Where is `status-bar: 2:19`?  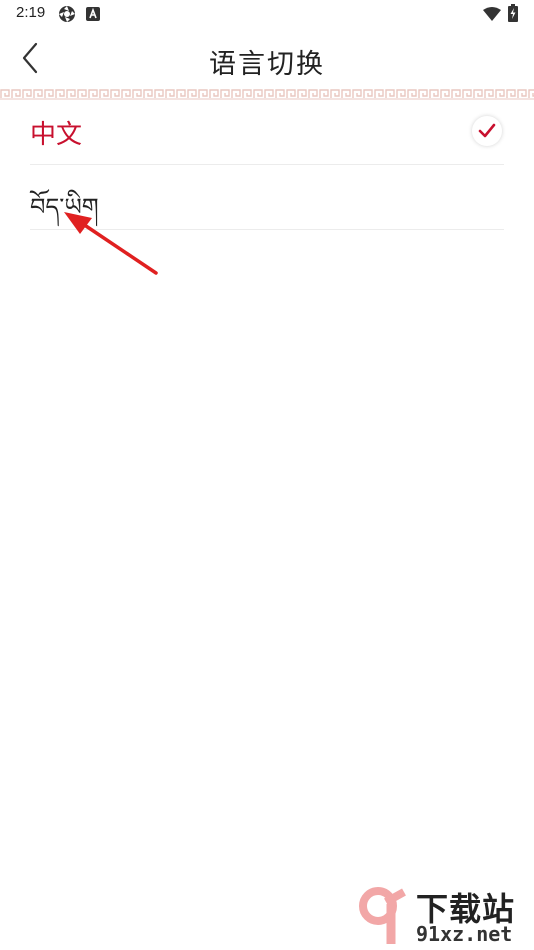
status-bar: 2:19 is located at coordinates (267, 14).